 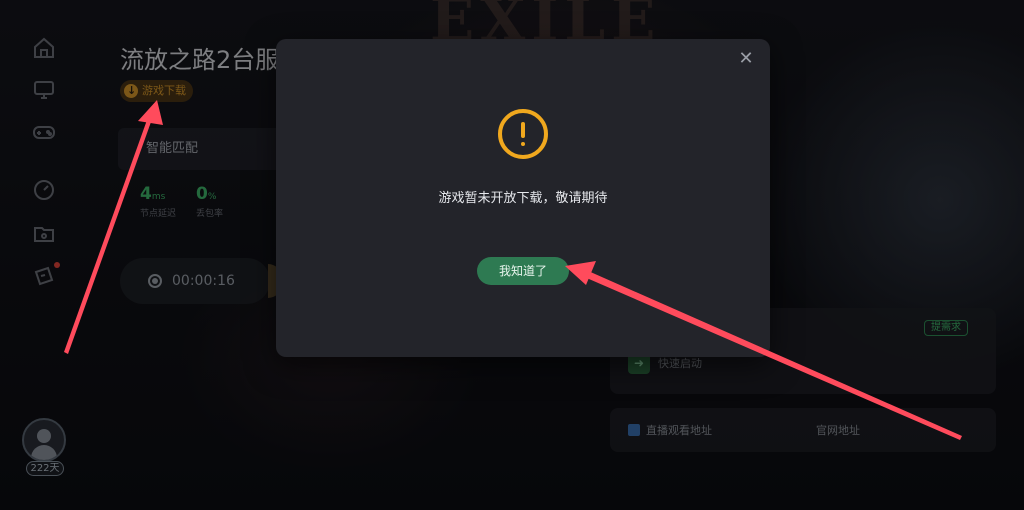 I want to click on got-it-button: 我知道了, so click(x=523, y=271).